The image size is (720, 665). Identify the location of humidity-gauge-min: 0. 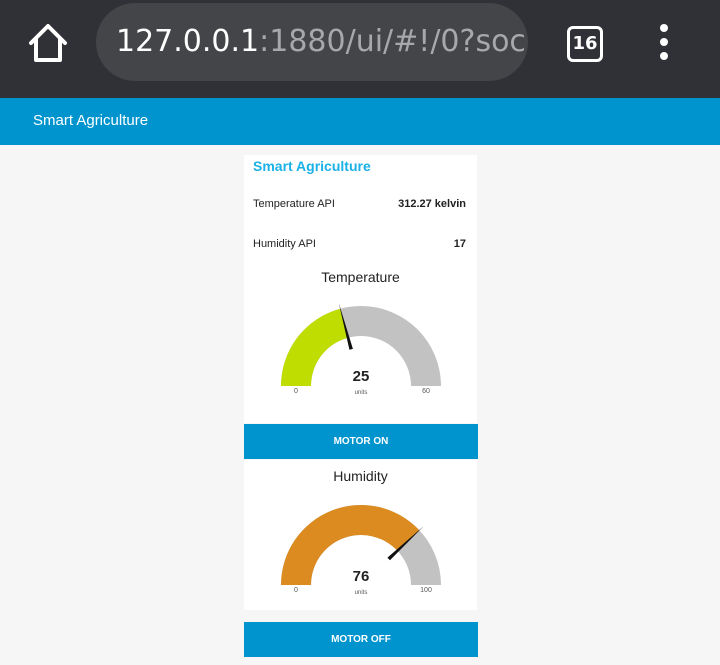
(296, 590).